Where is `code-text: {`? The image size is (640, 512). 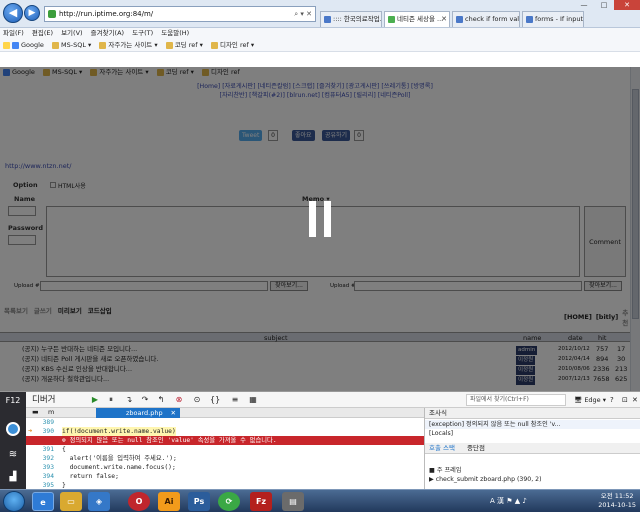 code-text: { is located at coordinates (64, 449).